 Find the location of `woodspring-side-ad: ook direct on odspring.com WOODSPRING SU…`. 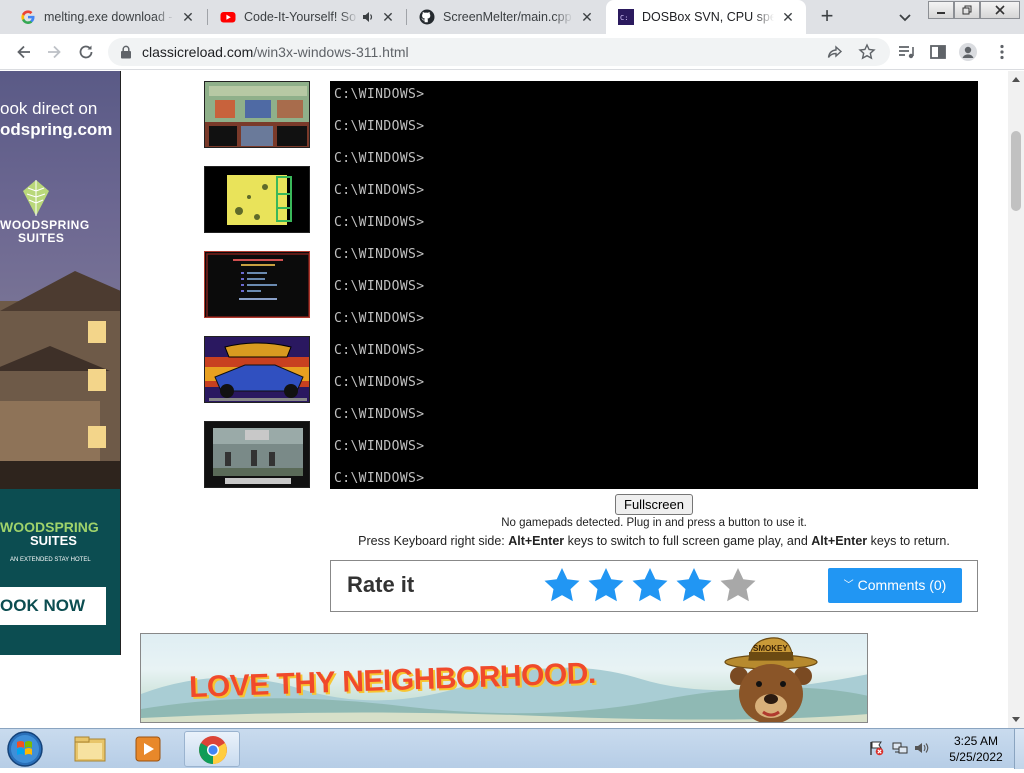

woodspring-side-ad: ook direct on odspring.com WOODSPRING SU… is located at coordinates (60, 363).